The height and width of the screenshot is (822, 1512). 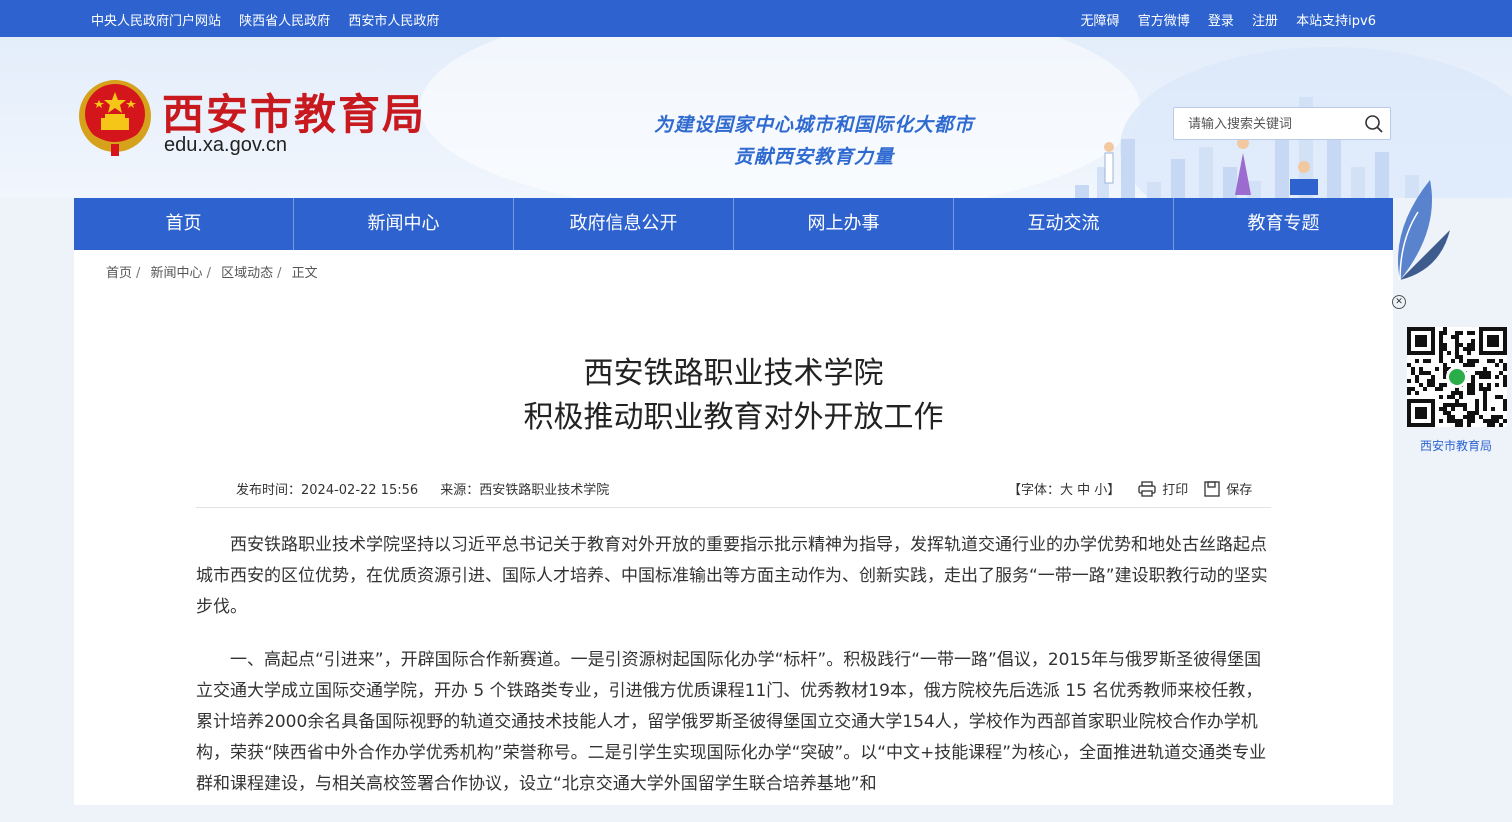 What do you see at coordinates (431, 488) in the screenshot?
I see `article-meta: 发布时间：2024-02-22 15:56 来源：西安铁路职业技术学院` at bounding box center [431, 488].